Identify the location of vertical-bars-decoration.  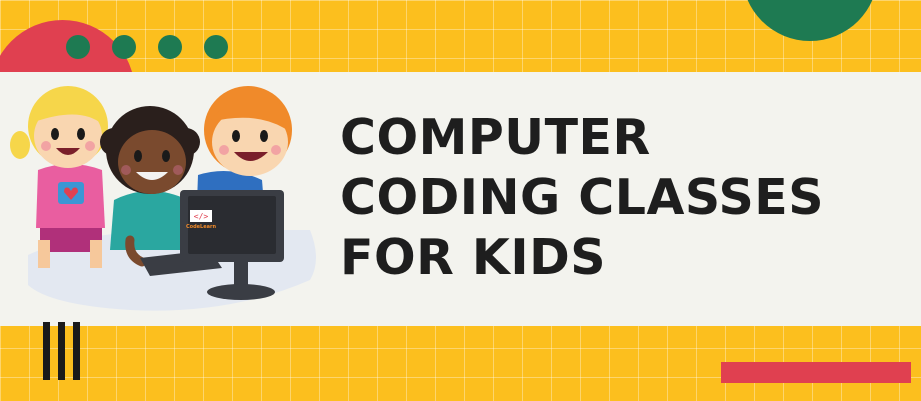
(62, 351).